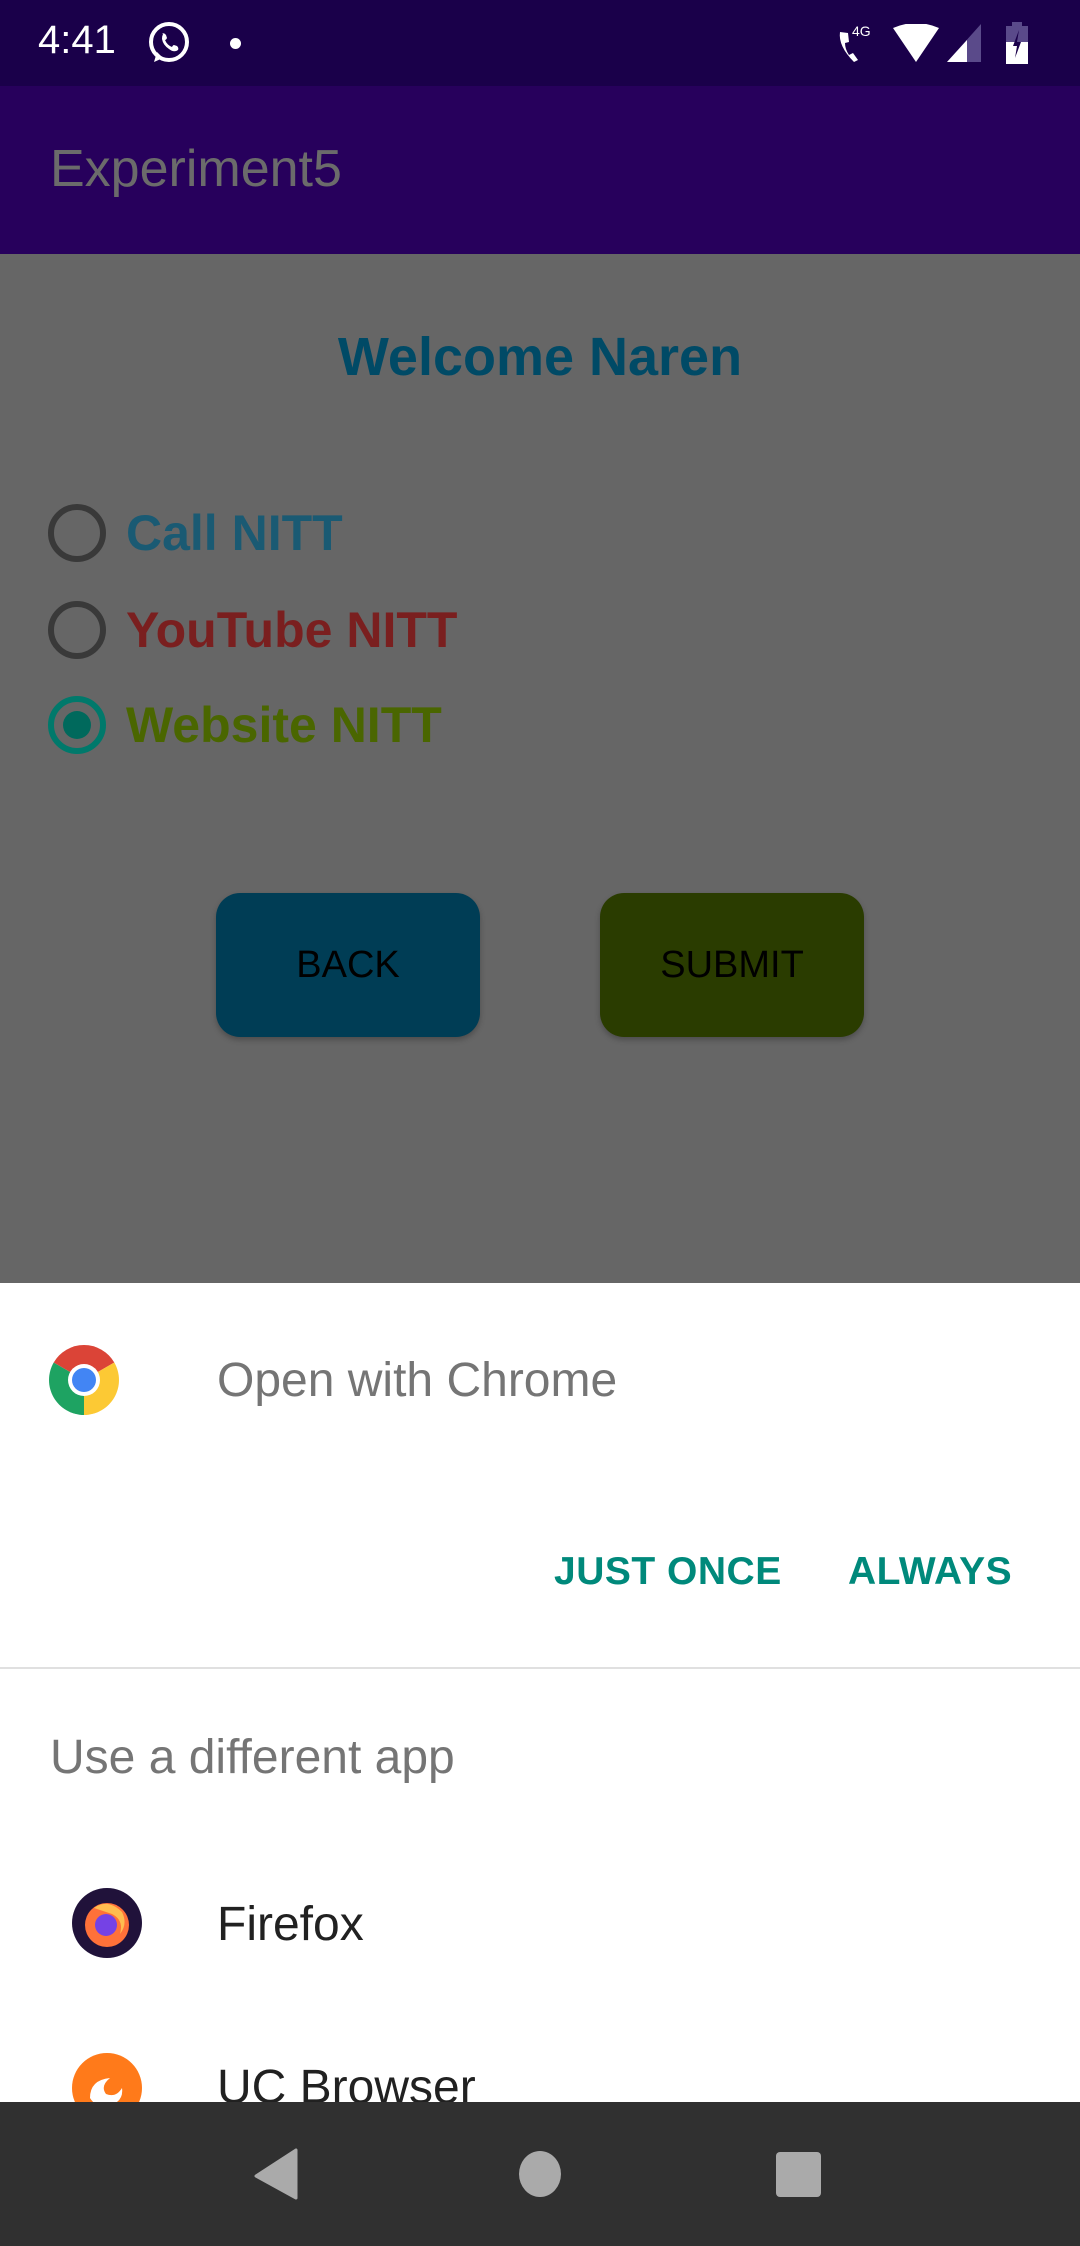 This screenshot has height=2246, width=1080. What do you see at coordinates (235, 43) in the screenshot?
I see `notification-dot-icon` at bounding box center [235, 43].